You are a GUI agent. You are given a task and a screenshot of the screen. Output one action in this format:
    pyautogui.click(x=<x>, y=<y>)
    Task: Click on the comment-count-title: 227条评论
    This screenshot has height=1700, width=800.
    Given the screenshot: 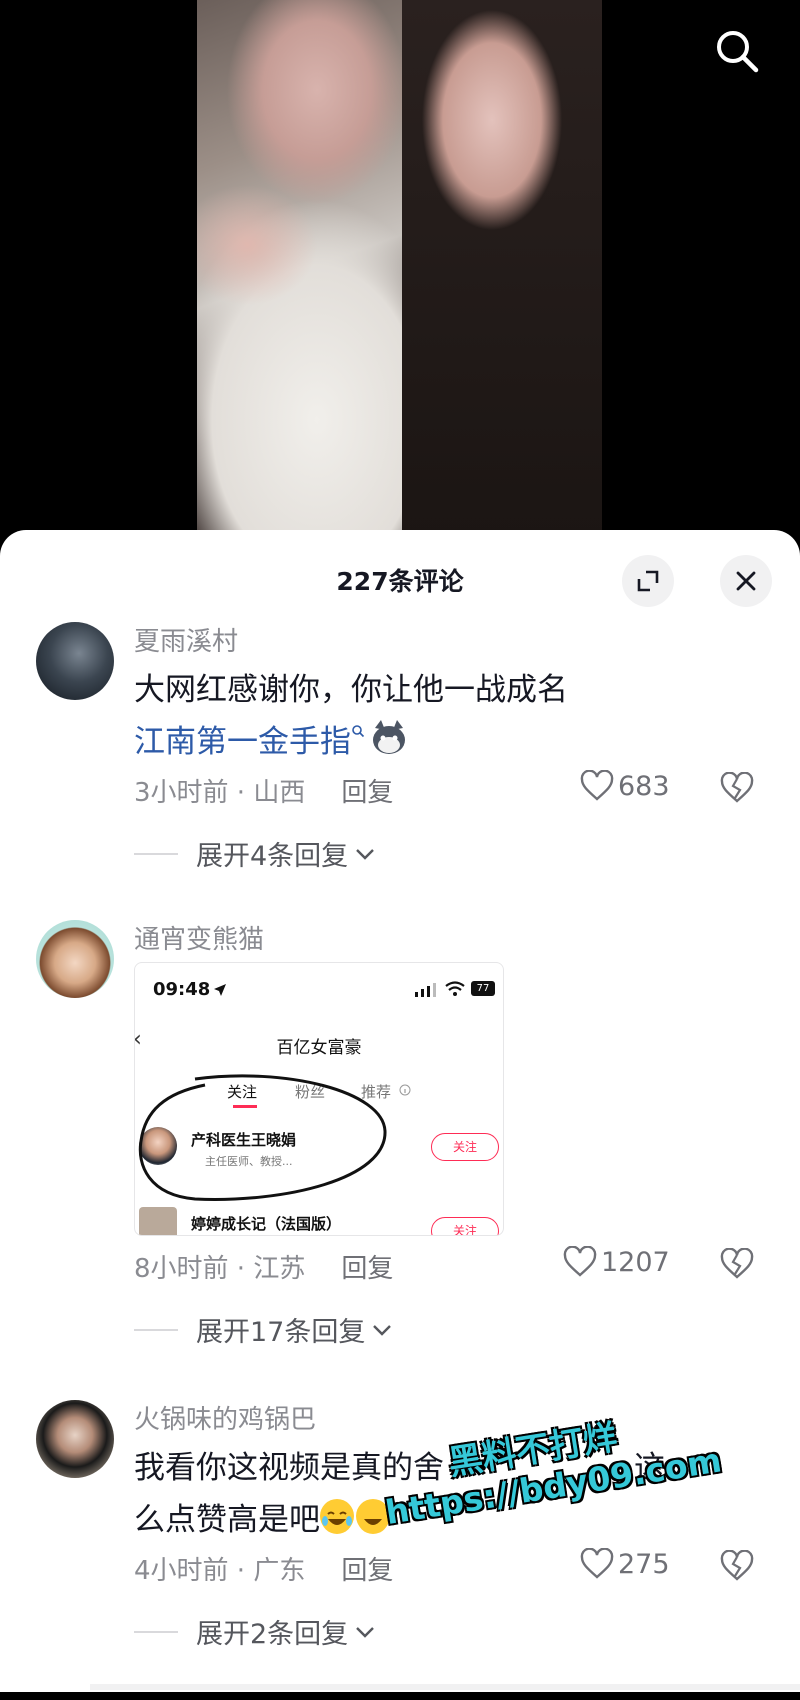 What is the action you would take?
    pyautogui.click(x=400, y=581)
    